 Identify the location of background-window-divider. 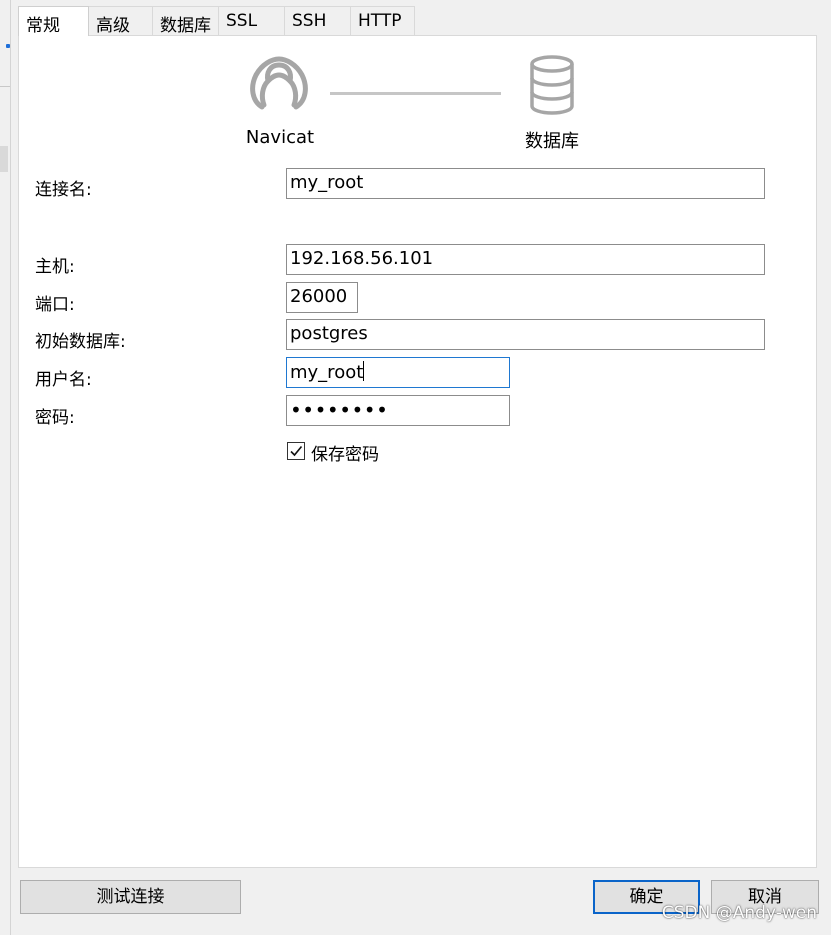
(5, 86).